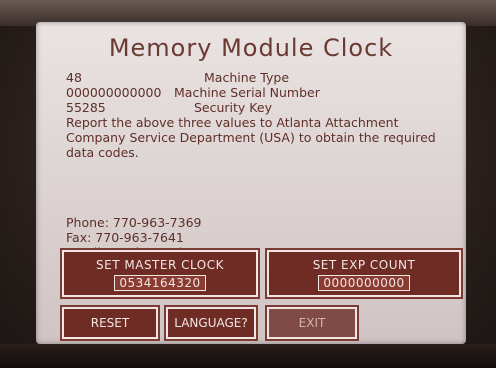 The width and height of the screenshot is (496, 368). I want to click on machine-serial-value: 000000000000, so click(114, 92).